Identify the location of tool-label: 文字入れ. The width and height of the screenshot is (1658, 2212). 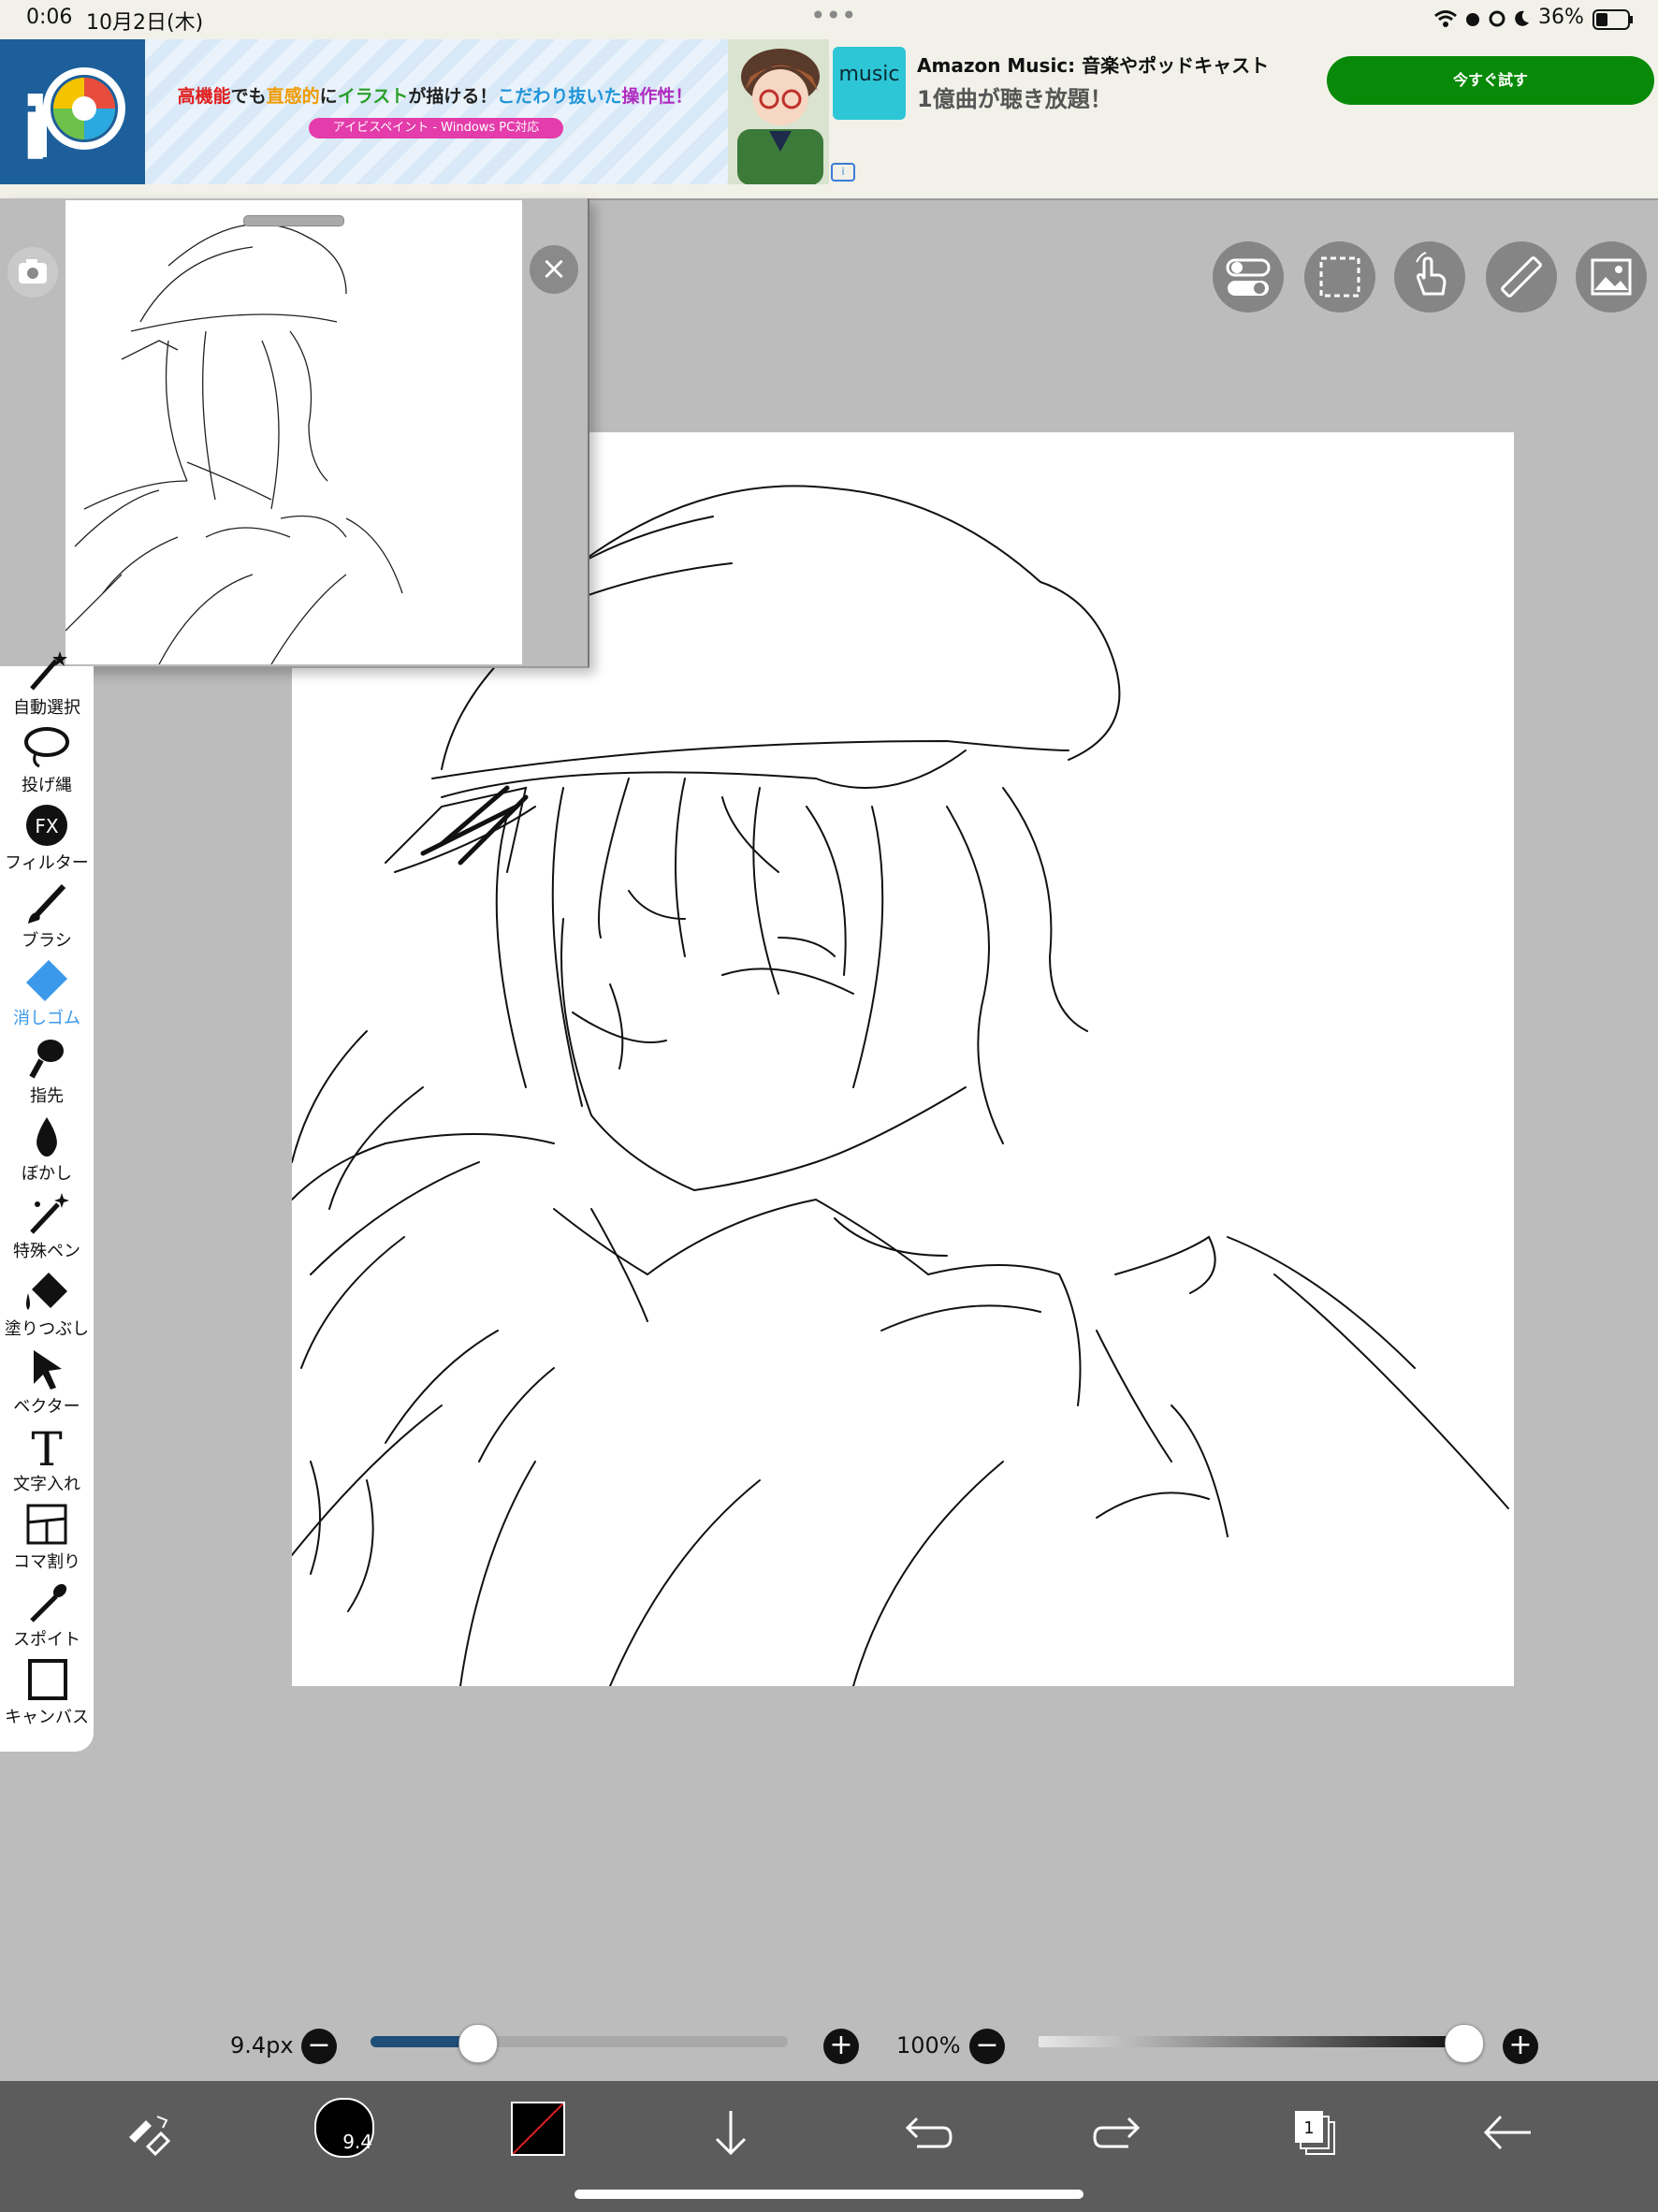
(46, 1484).